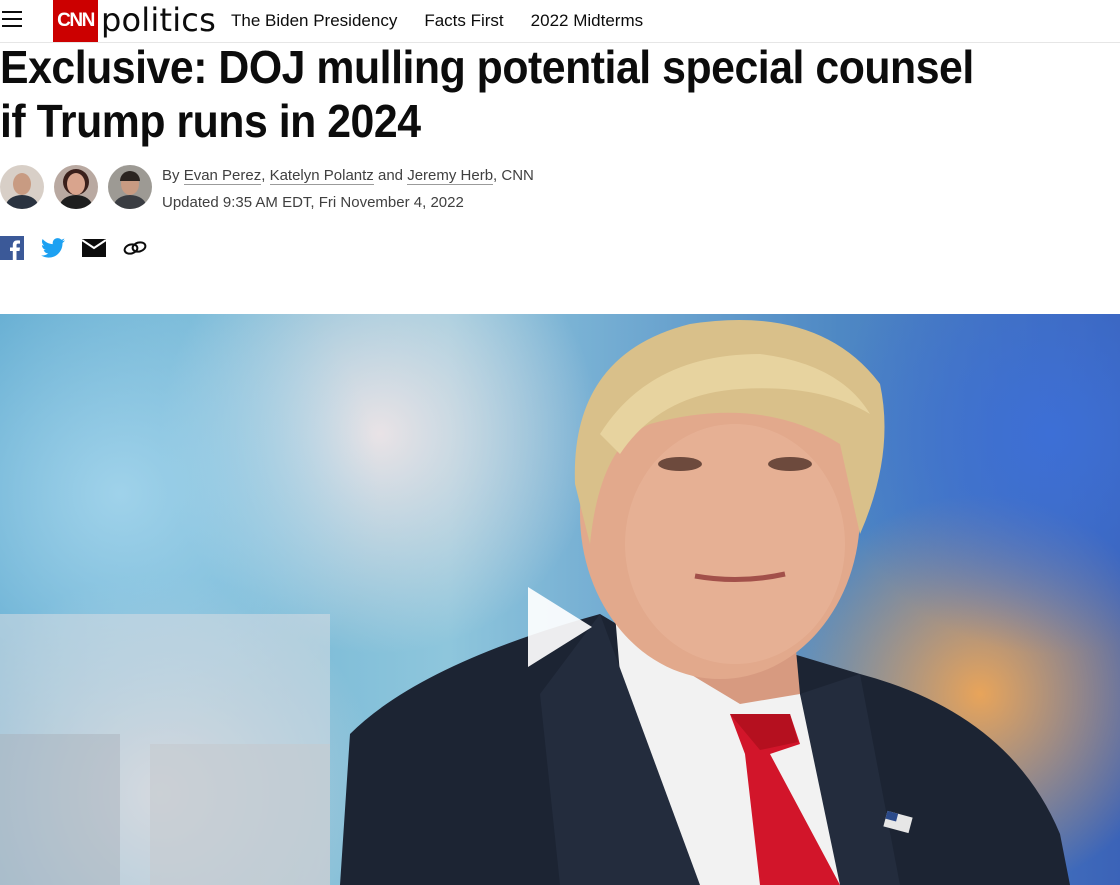 This screenshot has width=1120, height=885. I want to click on author-link: Evan Perez, so click(222, 176).